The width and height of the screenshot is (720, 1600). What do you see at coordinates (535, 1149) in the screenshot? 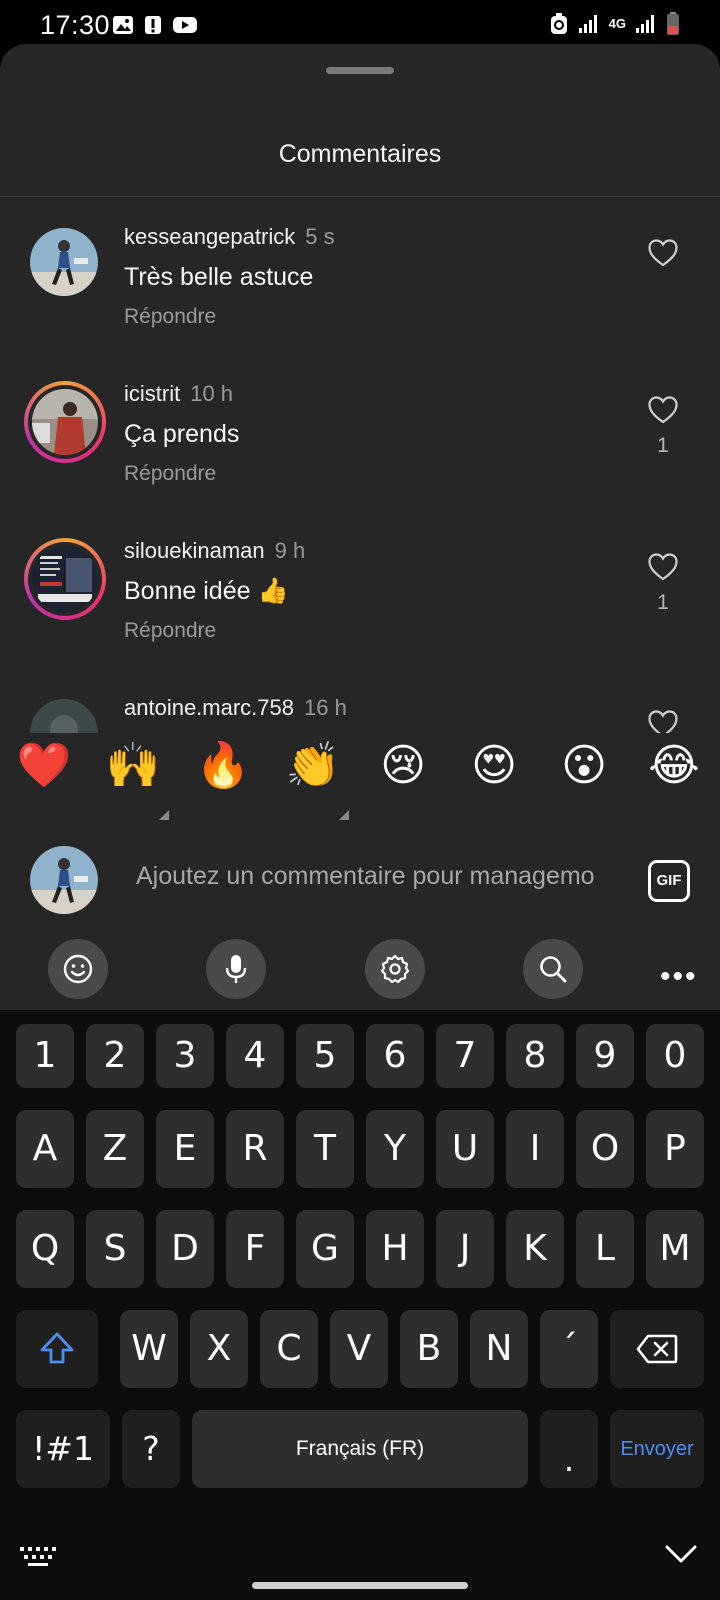
I see `key-i: I` at bounding box center [535, 1149].